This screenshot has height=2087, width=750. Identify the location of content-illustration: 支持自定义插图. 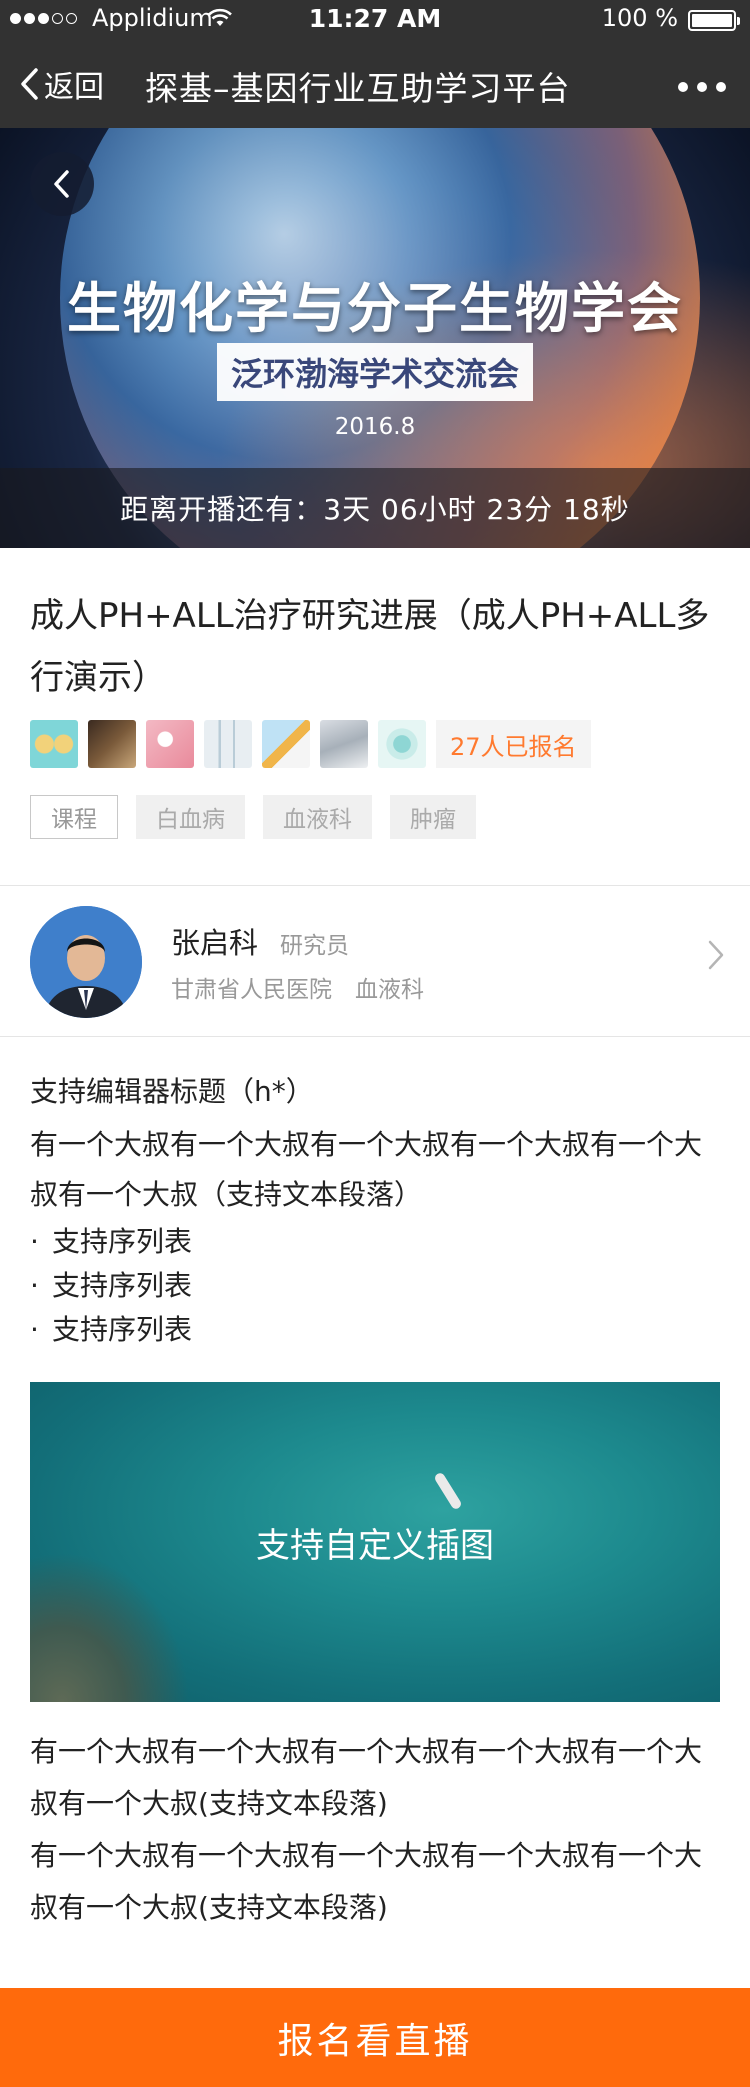
(375, 1542).